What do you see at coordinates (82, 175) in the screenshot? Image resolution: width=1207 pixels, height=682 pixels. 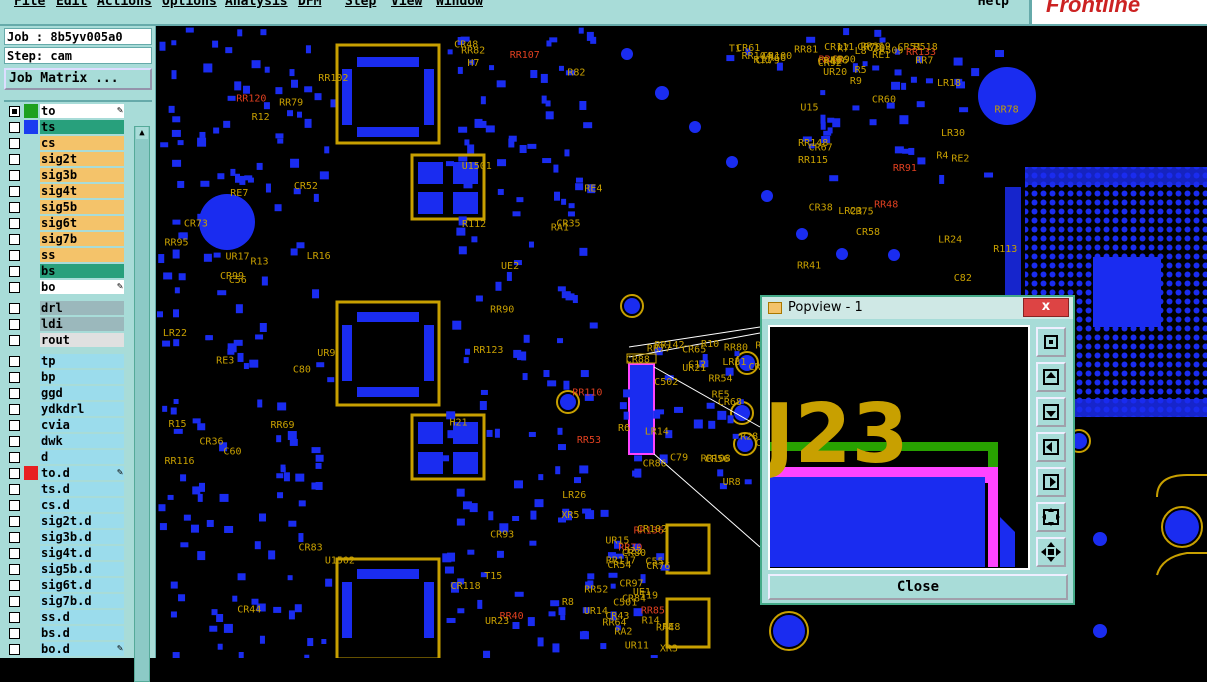 I see `layer-name: sig3b` at bounding box center [82, 175].